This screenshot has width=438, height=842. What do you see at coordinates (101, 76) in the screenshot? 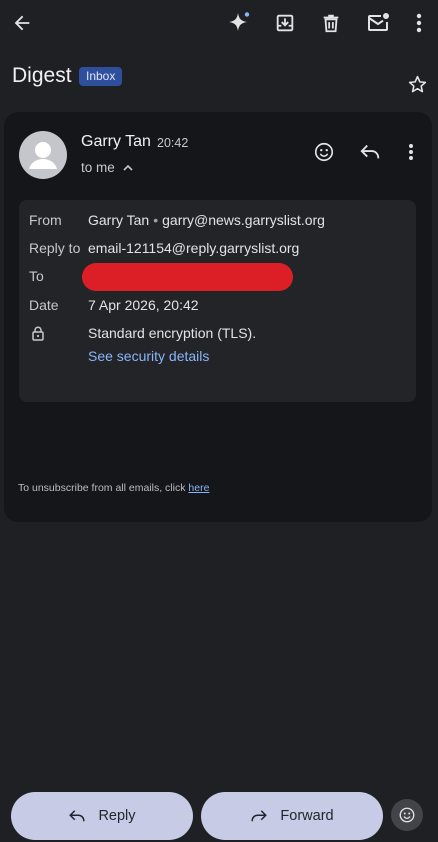
I see `inbox-label-chip: Inbox` at bounding box center [101, 76].